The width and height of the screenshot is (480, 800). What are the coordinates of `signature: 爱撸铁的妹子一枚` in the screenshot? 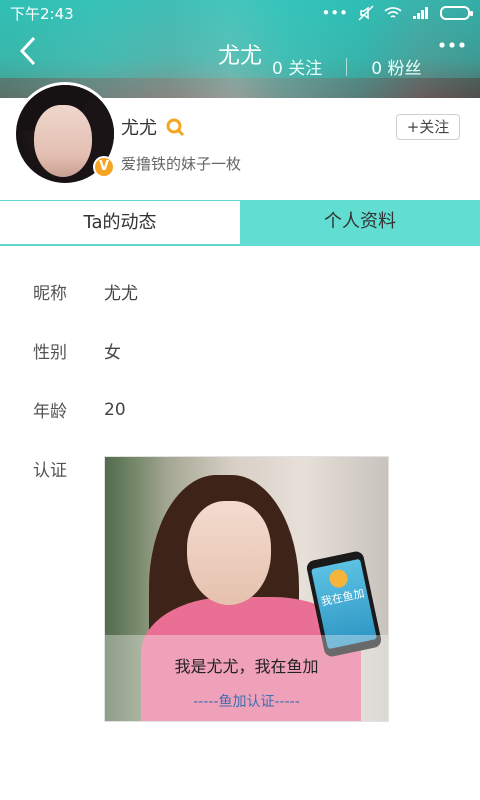 It's located at (181, 164).